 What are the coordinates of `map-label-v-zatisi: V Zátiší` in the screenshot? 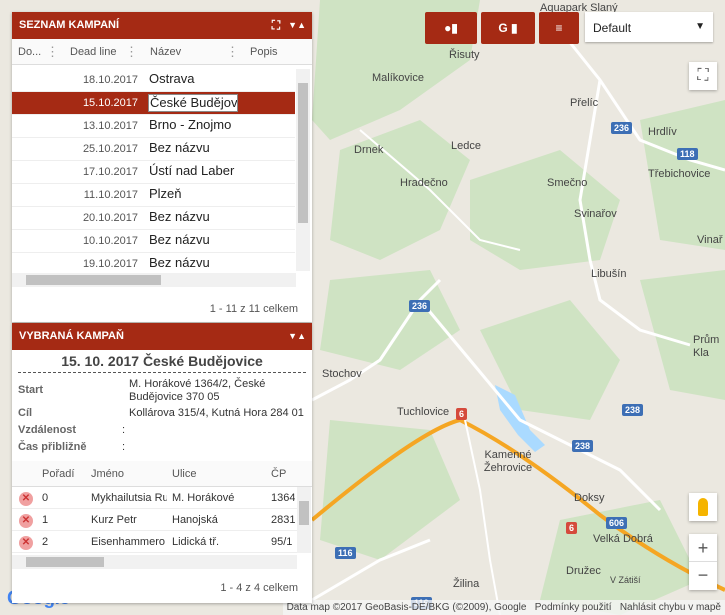 It's located at (625, 580).